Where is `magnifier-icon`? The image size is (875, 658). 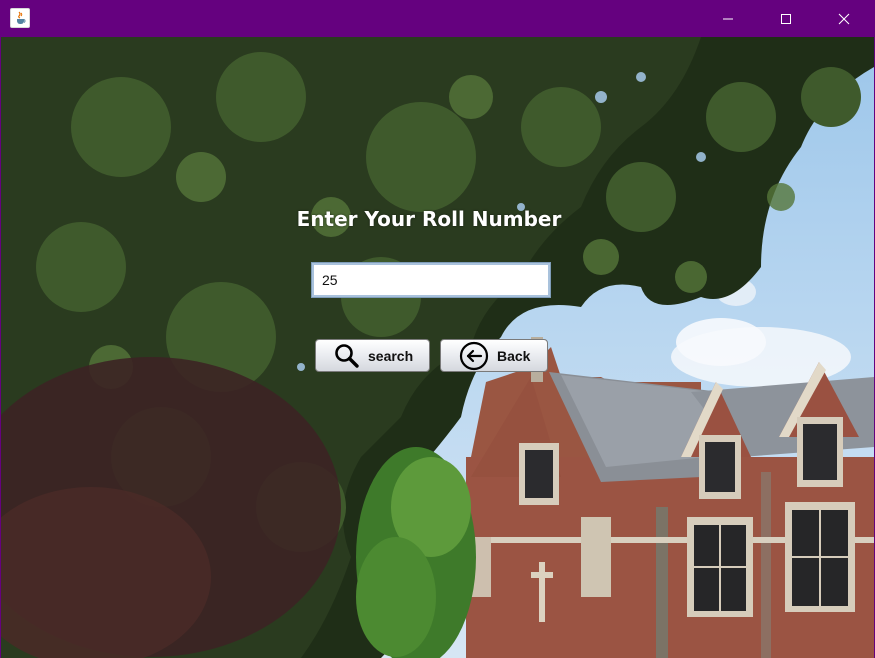
magnifier-icon is located at coordinates (347, 355).